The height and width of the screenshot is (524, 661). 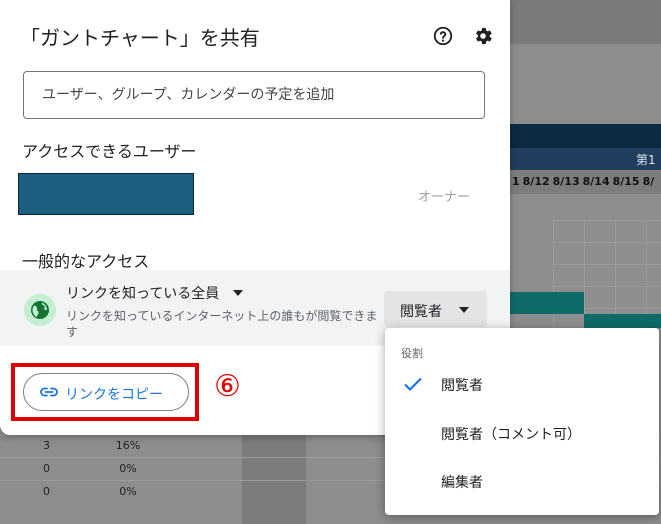 I want to click on access-heading: アクセスできるユーザー, so click(x=109, y=151).